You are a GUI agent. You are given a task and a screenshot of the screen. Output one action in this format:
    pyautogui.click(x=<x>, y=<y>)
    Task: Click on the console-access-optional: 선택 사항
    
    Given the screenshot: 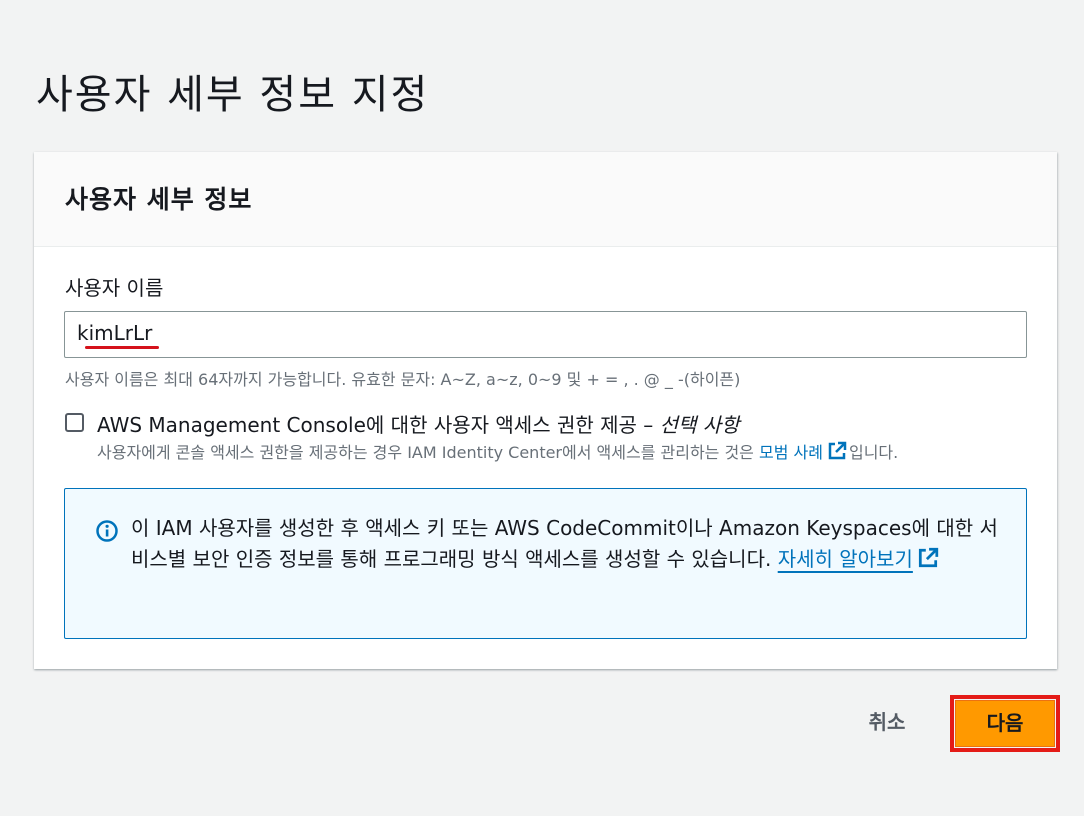 What is the action you would take?
    pyautogui.click(x=699, y=425)
    